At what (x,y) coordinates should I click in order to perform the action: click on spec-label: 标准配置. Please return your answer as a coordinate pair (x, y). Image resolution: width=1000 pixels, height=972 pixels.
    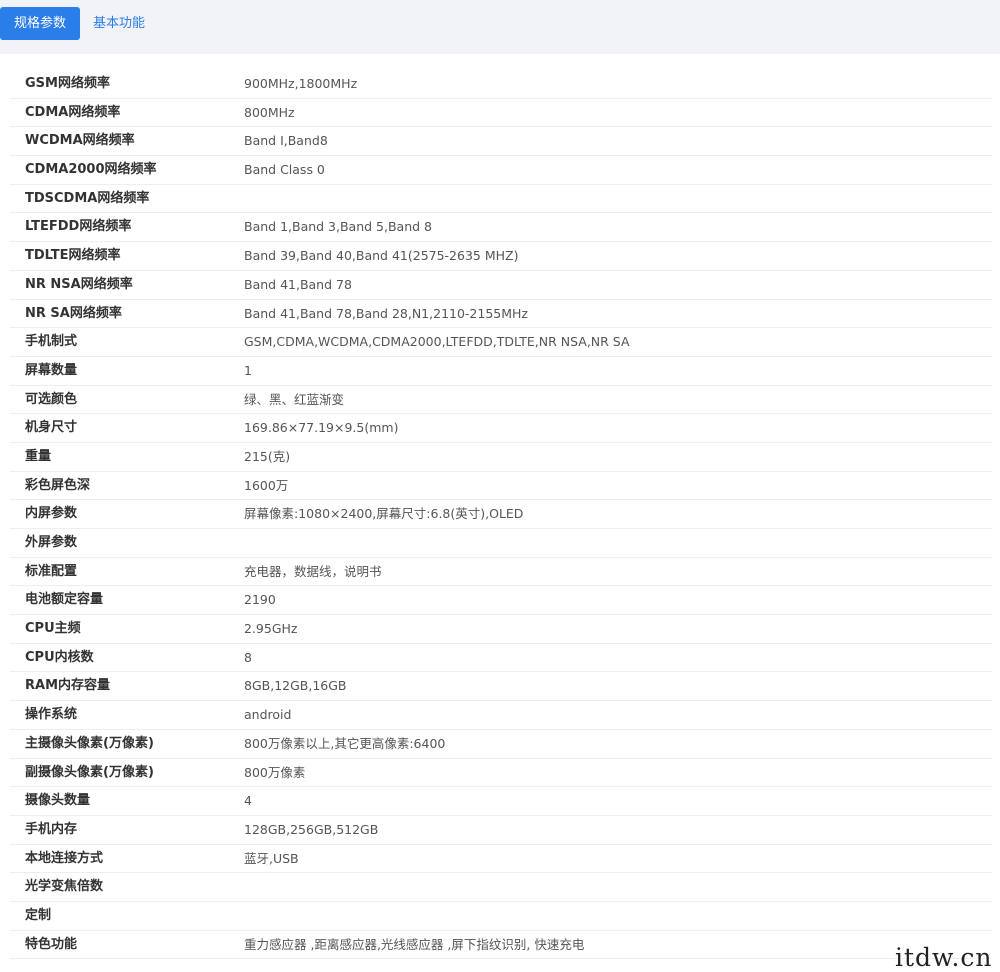
    Looking at the image, I should click on (51, 571).